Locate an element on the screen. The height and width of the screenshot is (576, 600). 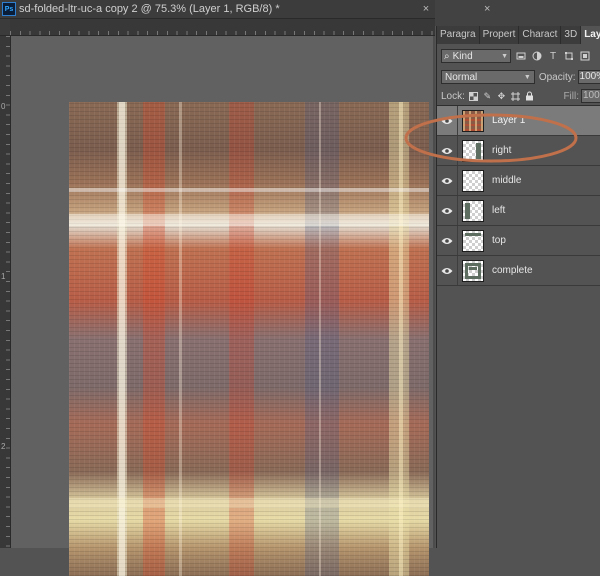
window-chrome-strip is located at coordinates (517, 13).